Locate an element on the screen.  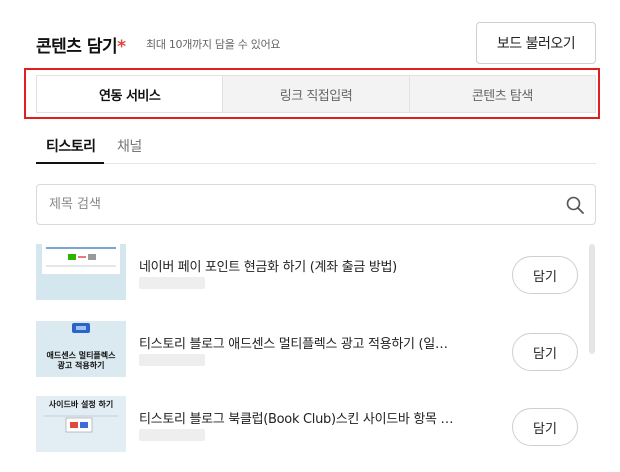
search-box is located at coordinates (316, 204).